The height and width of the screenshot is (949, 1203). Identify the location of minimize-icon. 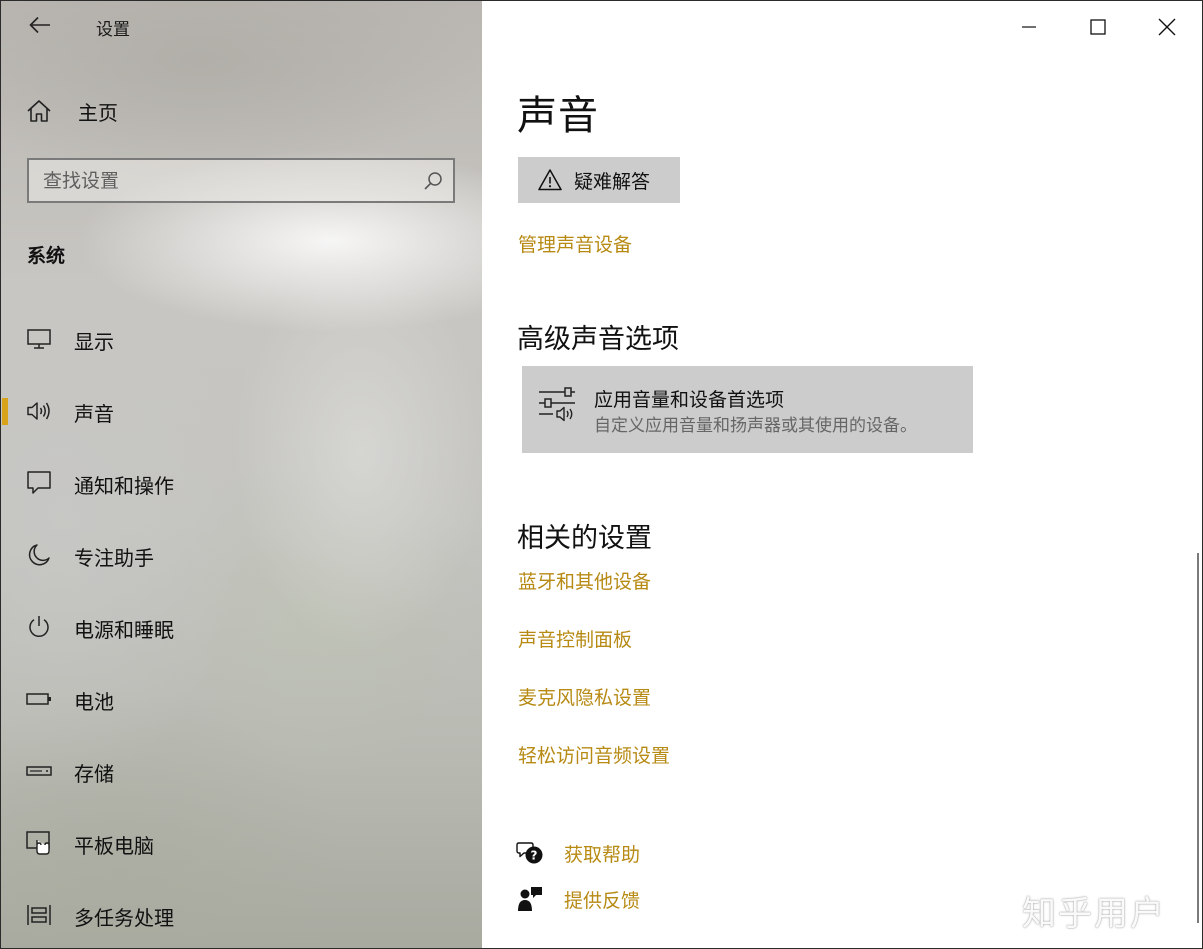
(1029, 27).